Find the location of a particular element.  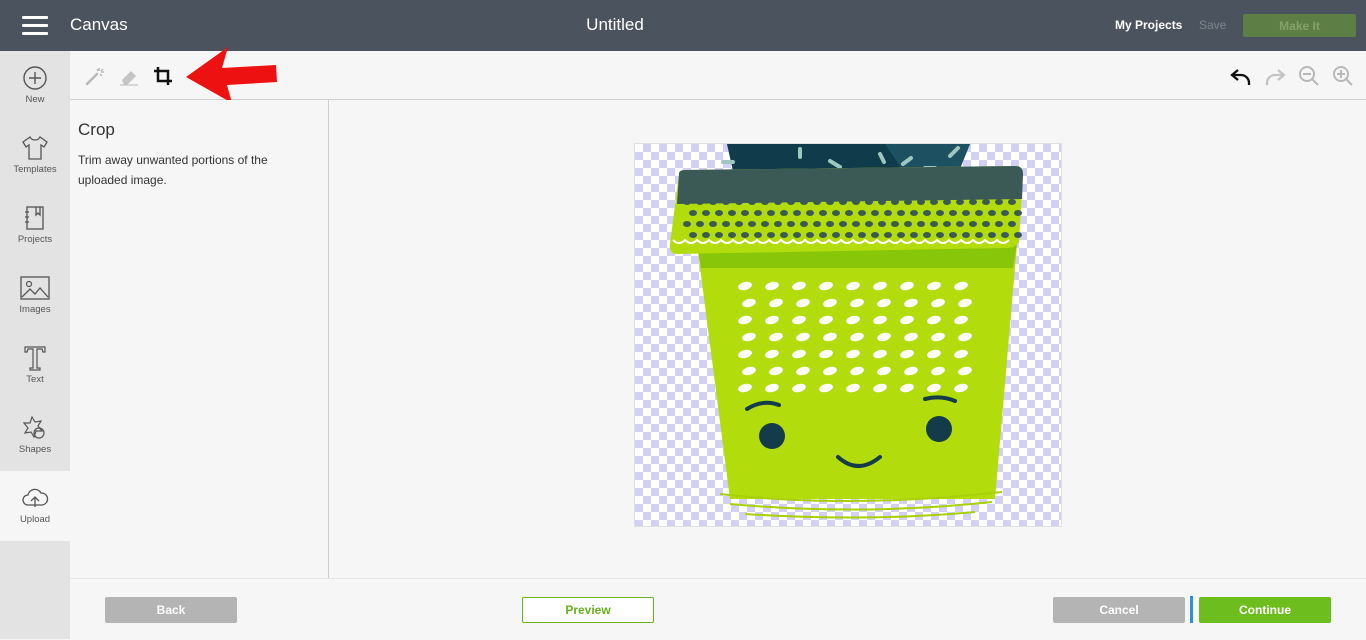

cloud-upload-icon is located at coordinates (35, 497).